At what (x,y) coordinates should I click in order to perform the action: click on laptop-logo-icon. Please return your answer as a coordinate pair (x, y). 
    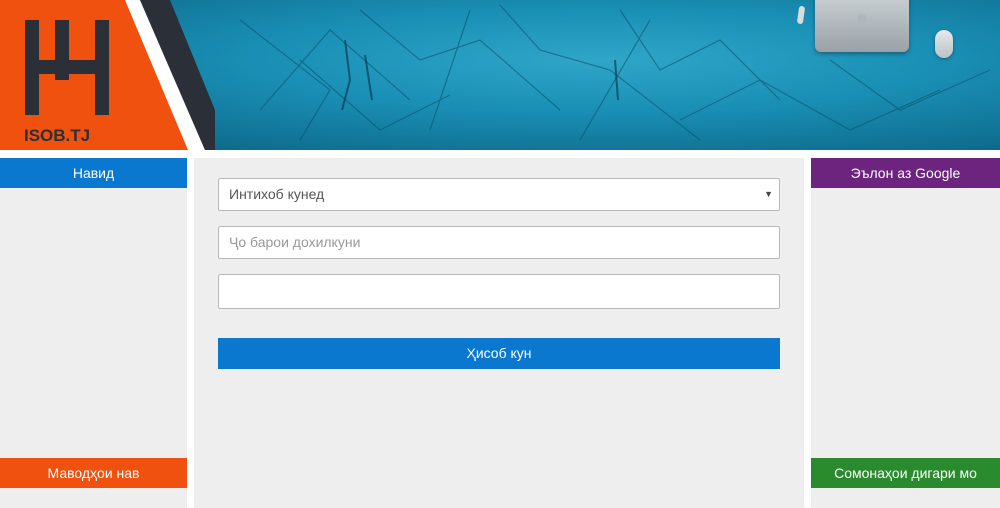
    Looking at the image, I should click on (862, 19).